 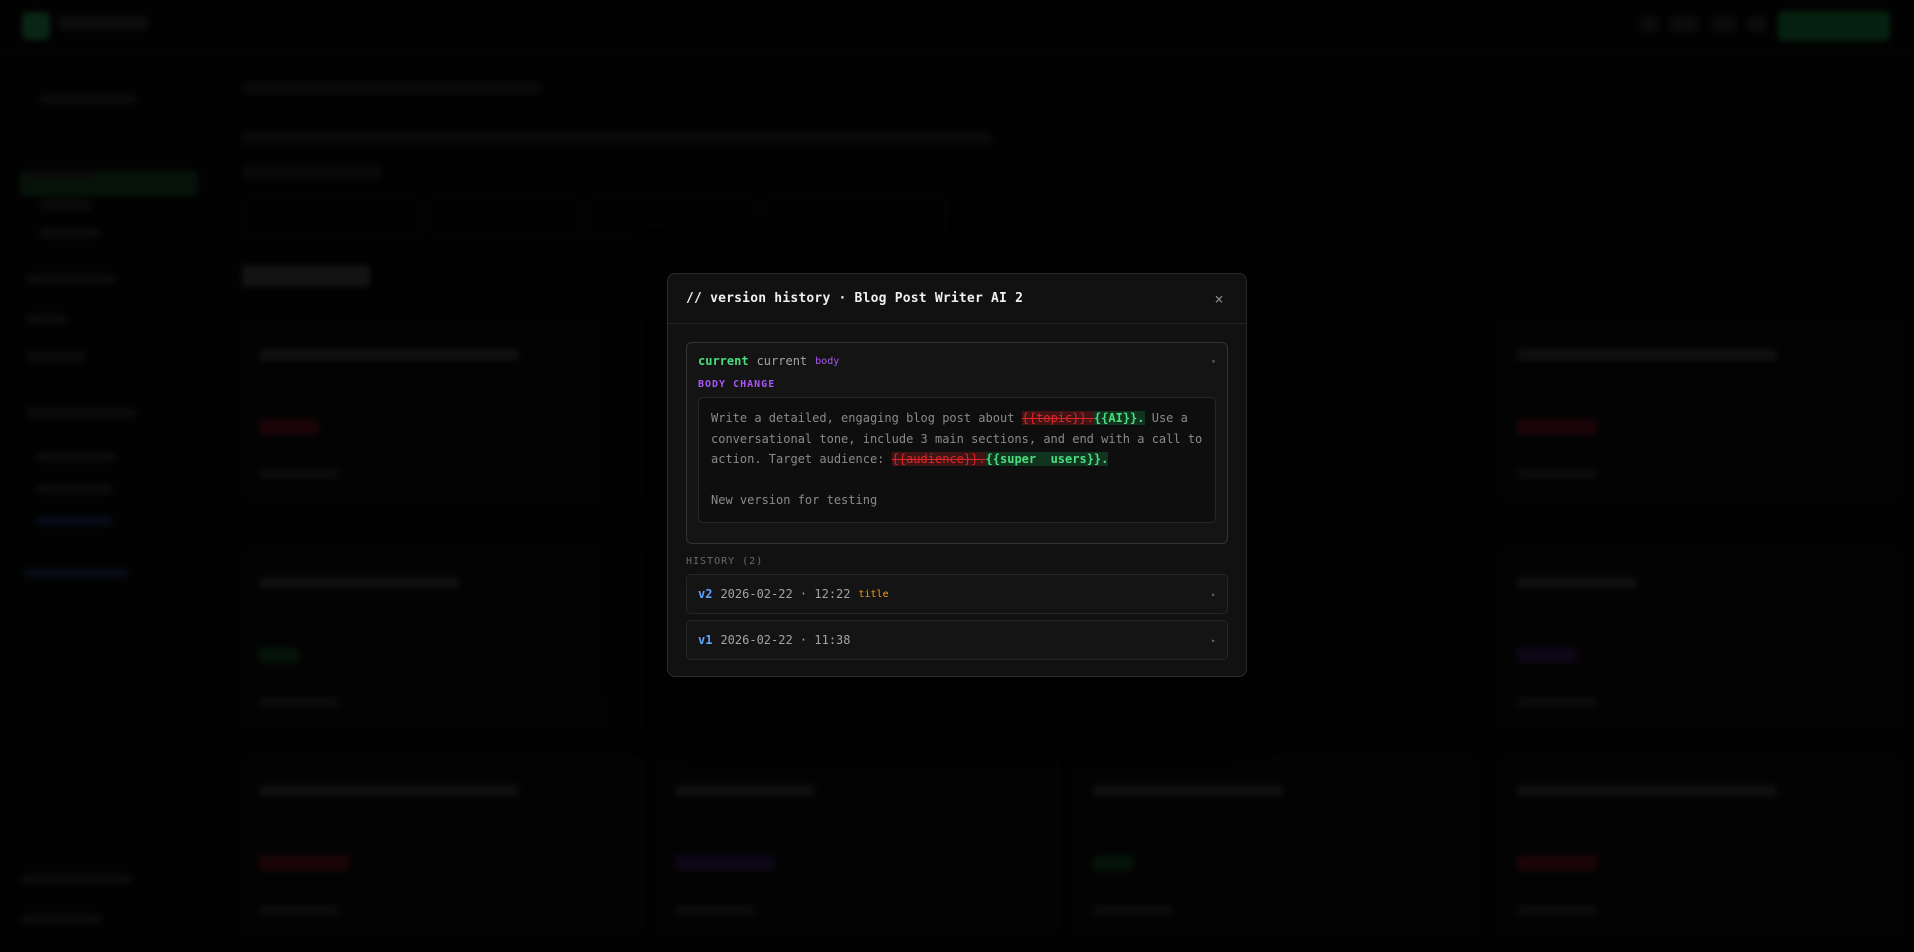 What do you see at coordinates (957, 361) in the screenshot?
I see `current-version-header: current current body ▾` at bounding box center [957, 361].